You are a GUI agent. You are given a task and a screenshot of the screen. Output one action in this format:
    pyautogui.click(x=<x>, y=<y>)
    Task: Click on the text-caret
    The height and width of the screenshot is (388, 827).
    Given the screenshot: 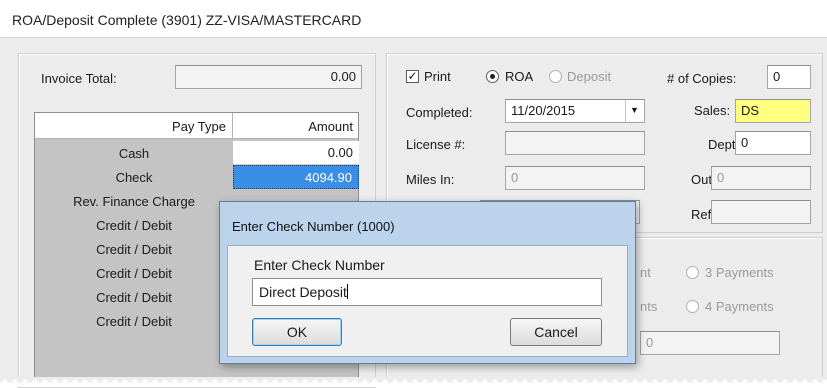 What is the action you would take?
    pyautogui.click(x=347, y=291)
    